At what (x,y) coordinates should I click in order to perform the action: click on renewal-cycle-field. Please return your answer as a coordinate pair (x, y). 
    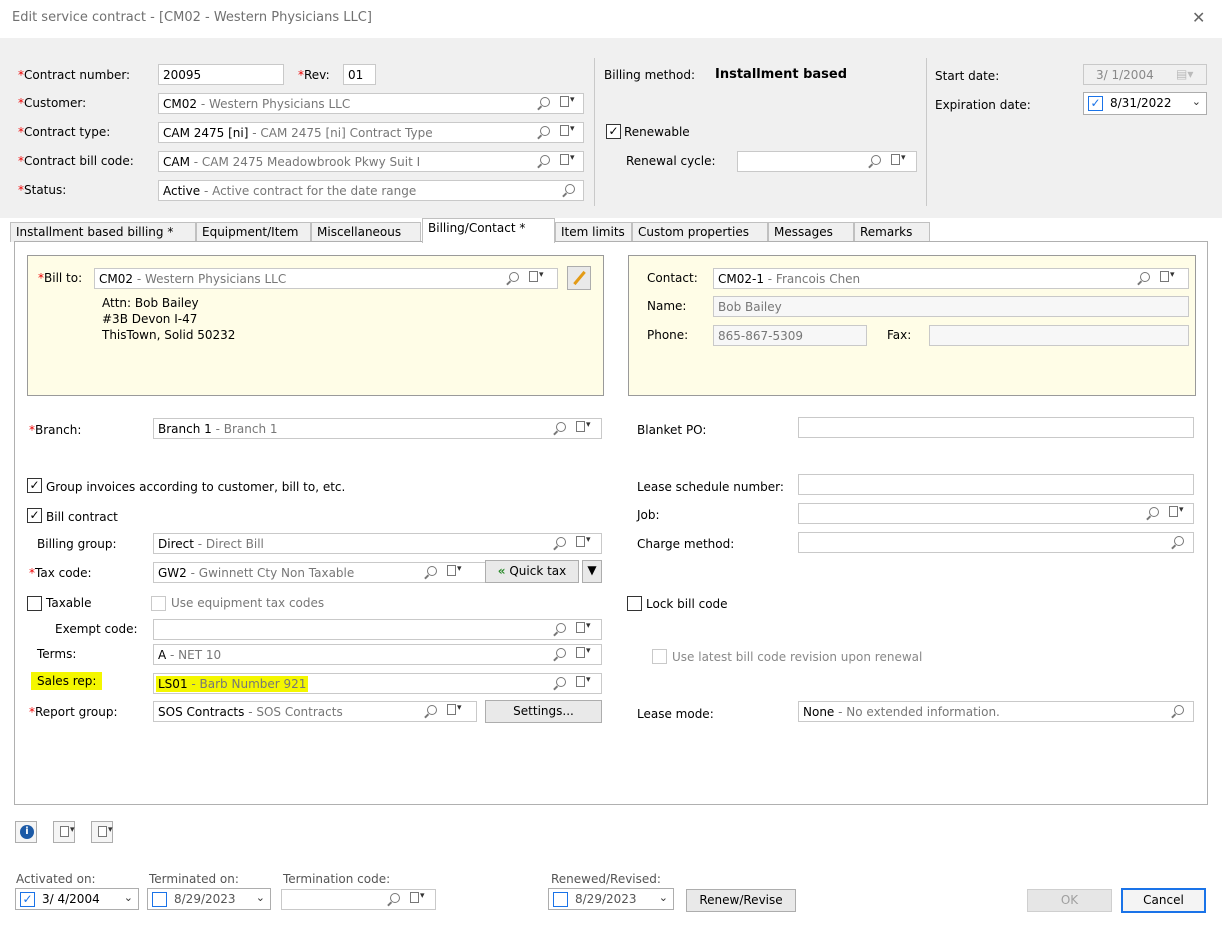
    Looking at the image, I should click on (827, 161).